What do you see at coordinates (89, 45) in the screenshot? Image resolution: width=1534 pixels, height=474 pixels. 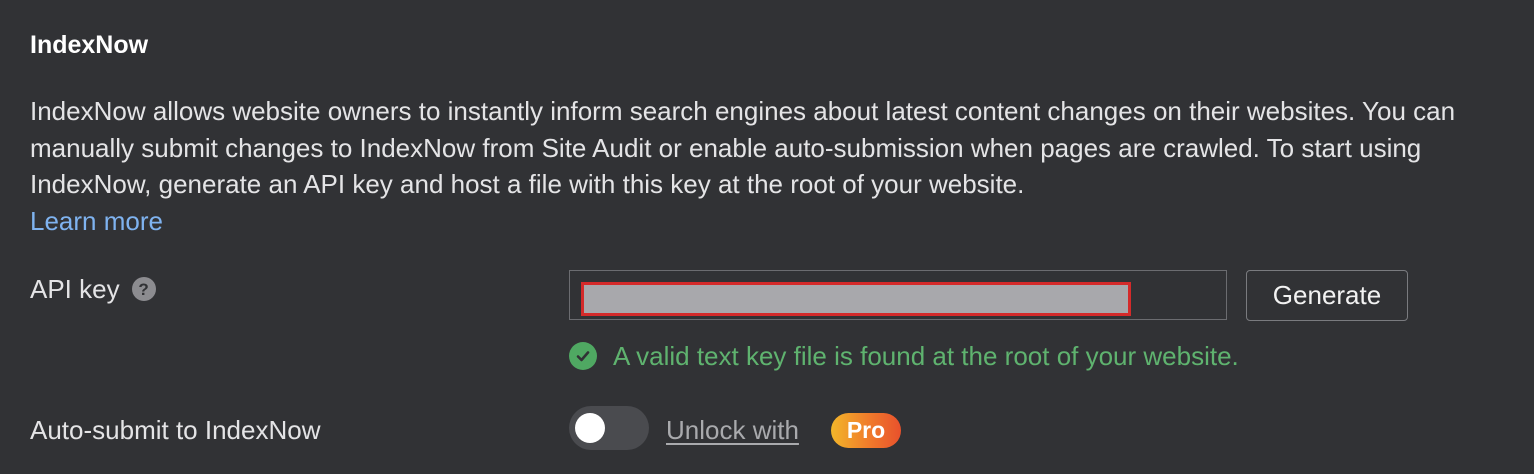 I see `section-title: IndexNow` at bounding box center [89, 45].